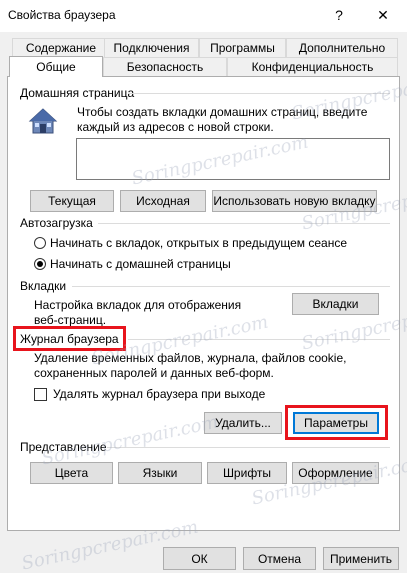 Image resolution: width=407 pixels, height=574 pixels. What do you see at coordinates (160, 473) in the screenshot?
I see `languages-button: Языки` at bounding box center [160, 473].